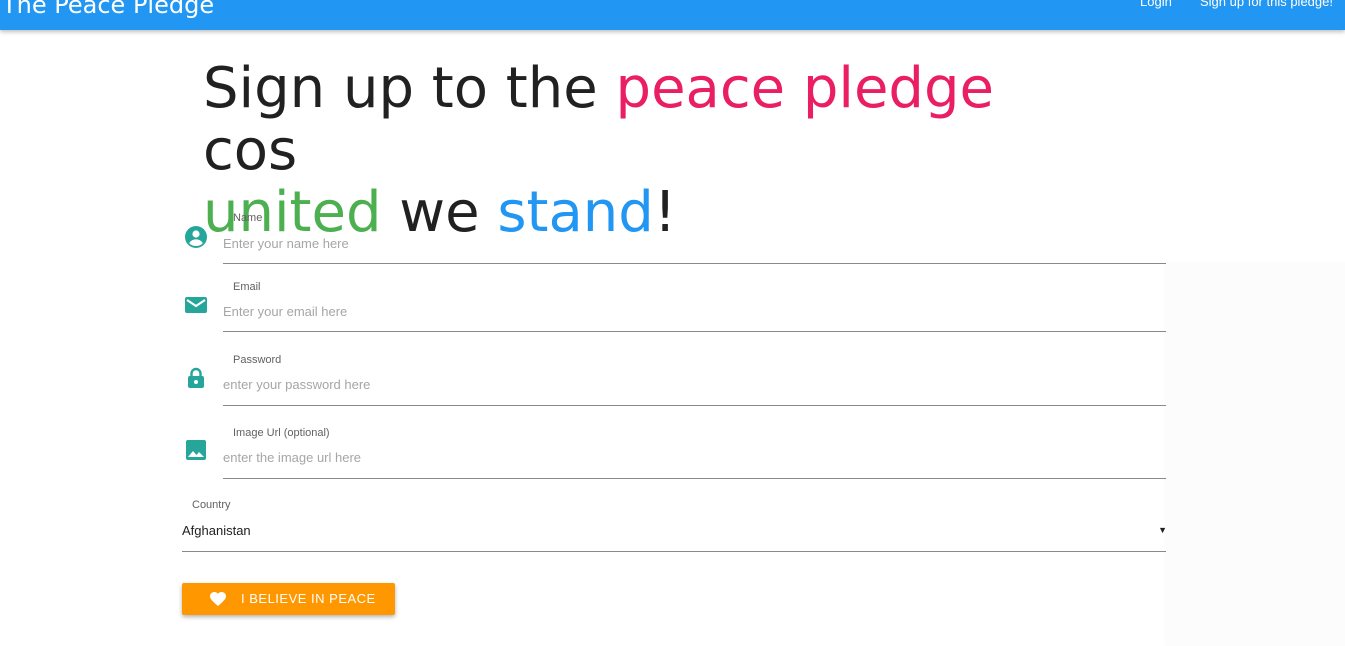  What do you see at coordinates (696, 478) in the screenshot?
I see `image-url-underline` at bounding box center [696, 478].